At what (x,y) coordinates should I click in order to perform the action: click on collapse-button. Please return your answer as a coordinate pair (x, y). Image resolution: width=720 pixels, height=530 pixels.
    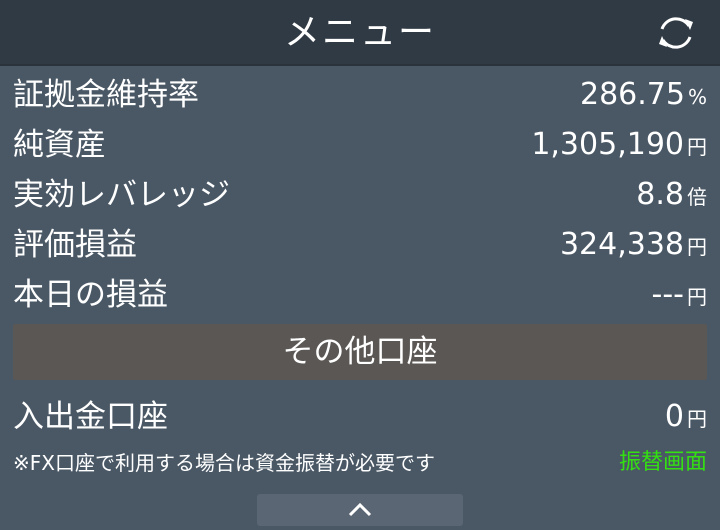
    Looking at the image, I should click on (360, 510).